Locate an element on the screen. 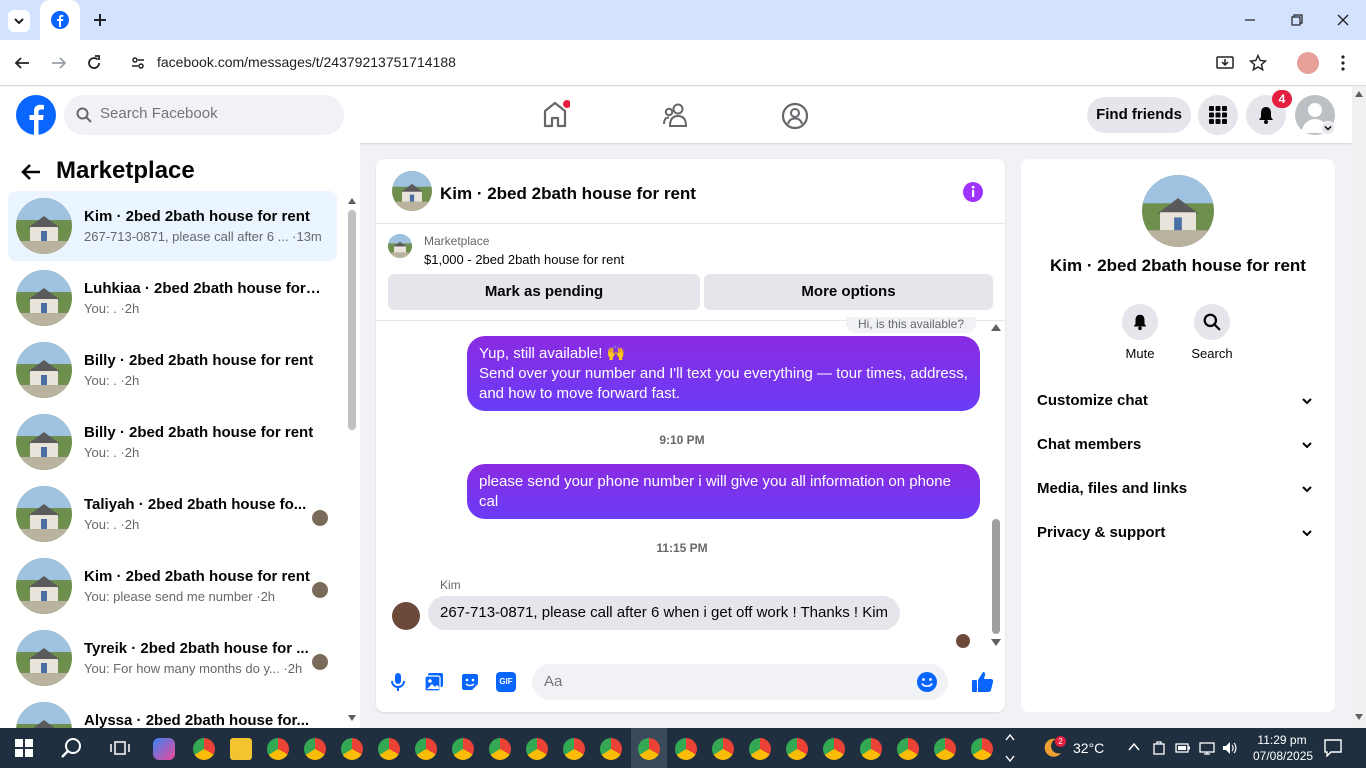  taskbar-scroll is located at coordinates (1010, 748).